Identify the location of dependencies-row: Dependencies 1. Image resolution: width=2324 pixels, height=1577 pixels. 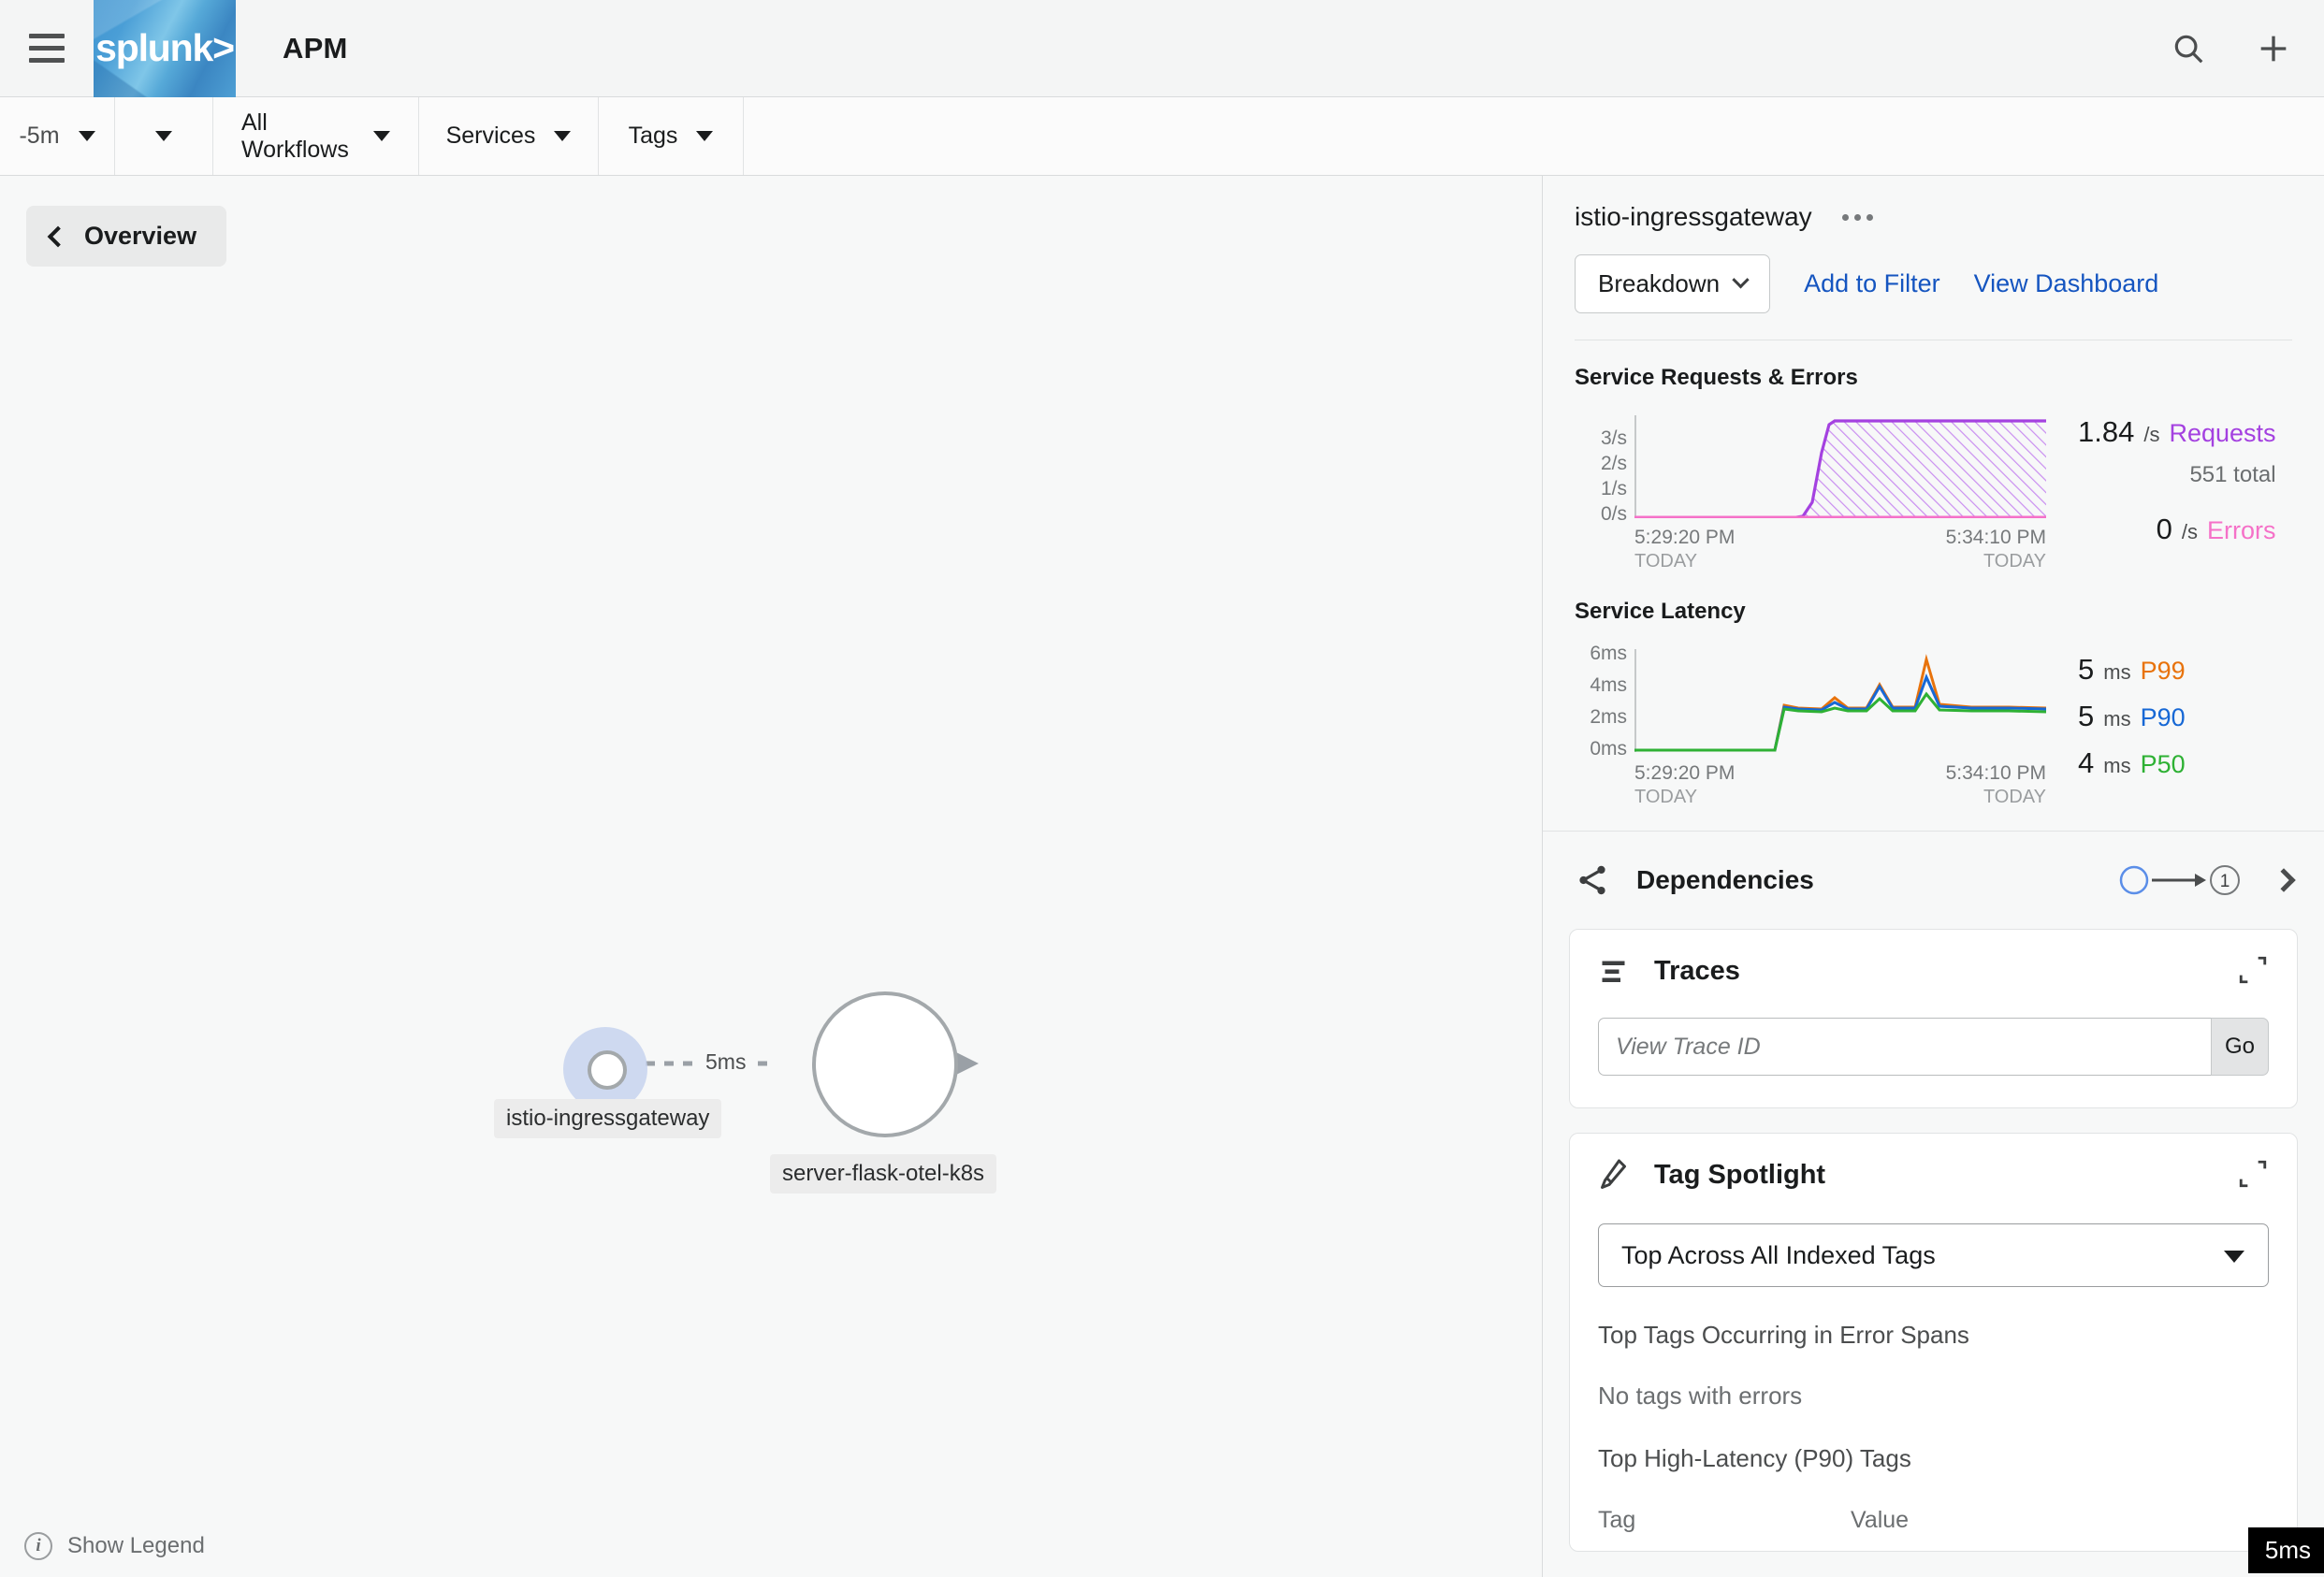
(1933, 880).